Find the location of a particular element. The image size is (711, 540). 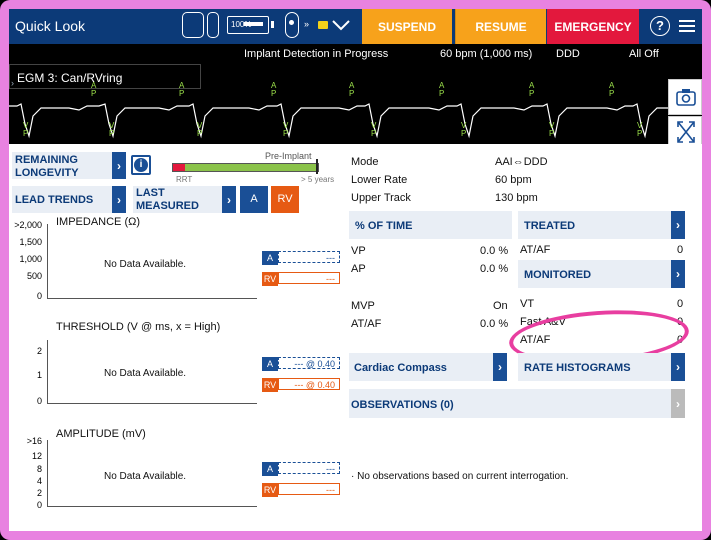

impedance-no-data: No Data Available. is located at coordinates (145, 264).